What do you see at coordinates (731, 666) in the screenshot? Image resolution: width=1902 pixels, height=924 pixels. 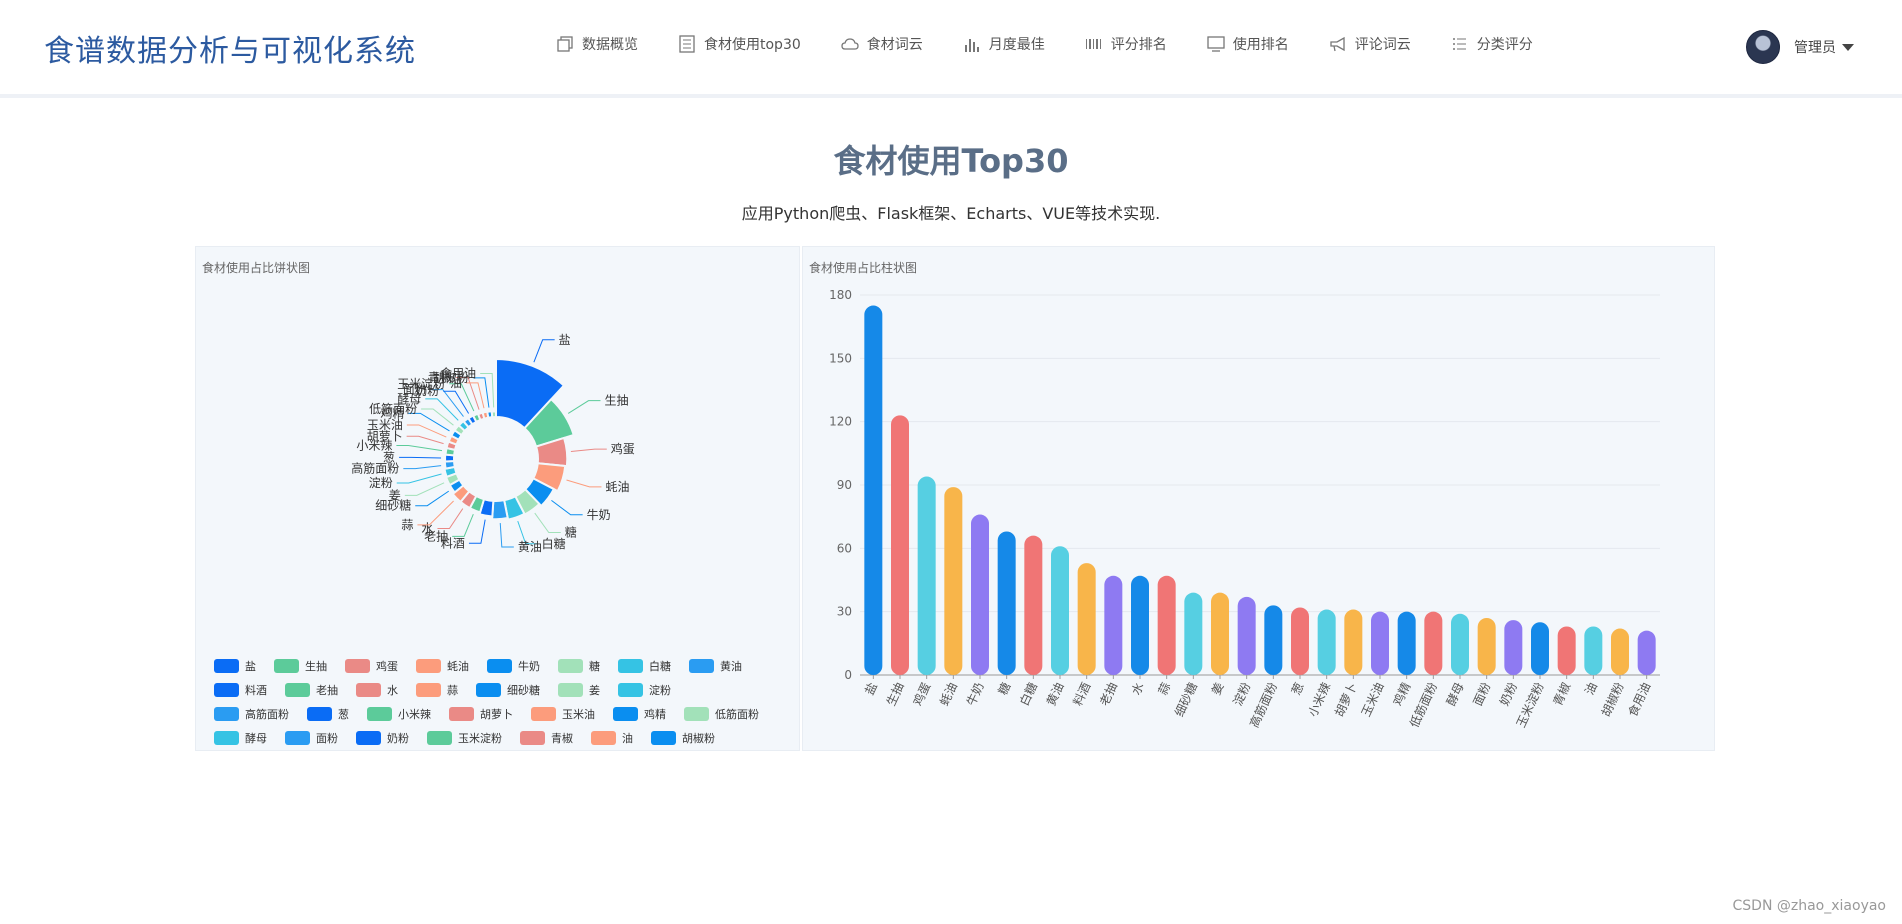 I see `legend-label: 黄油` at bounding box center [731, 666].